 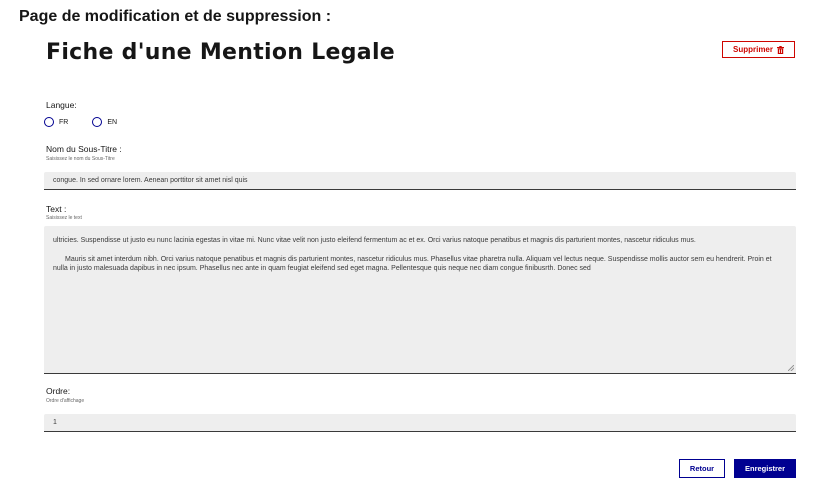 I want to click on delete-button: Supprimer, so click(x=758, y=49).